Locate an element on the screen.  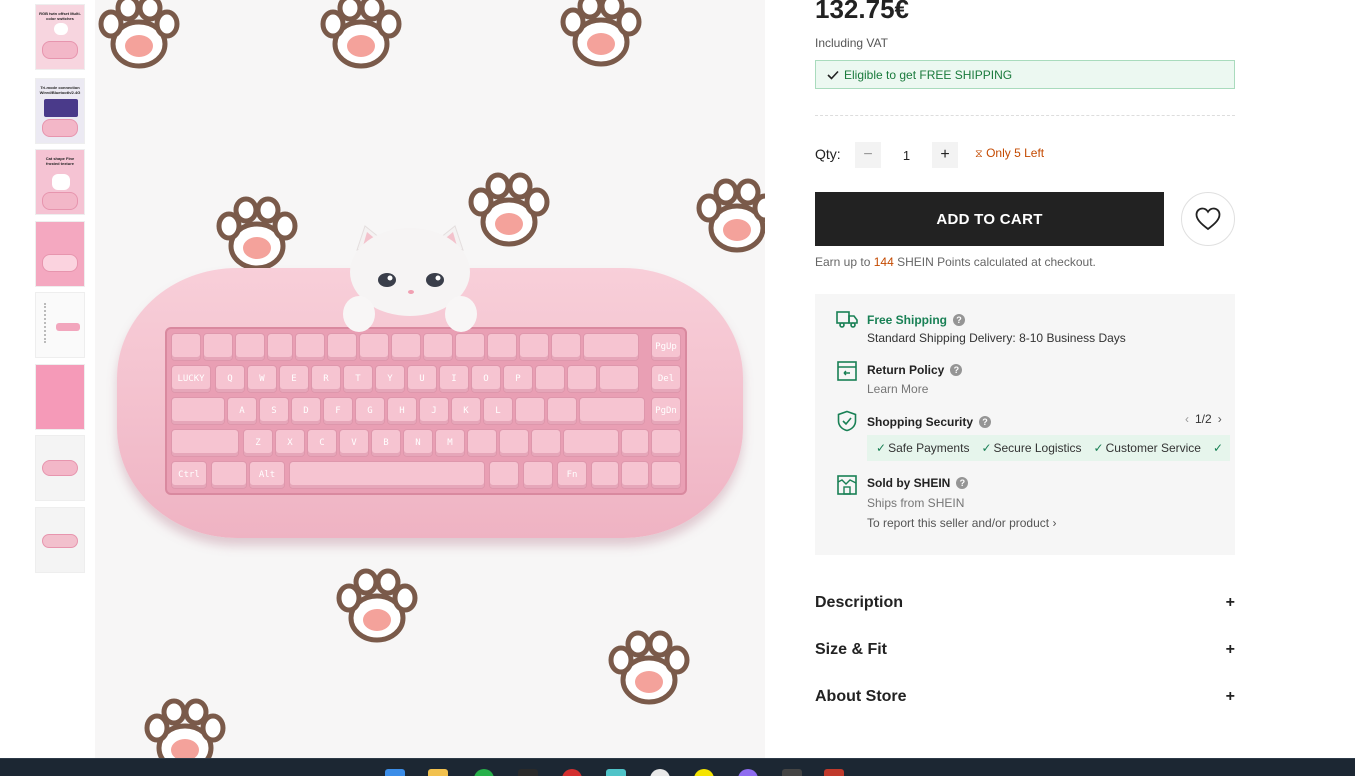
heart-icon is located at coordinates (1208, 219).